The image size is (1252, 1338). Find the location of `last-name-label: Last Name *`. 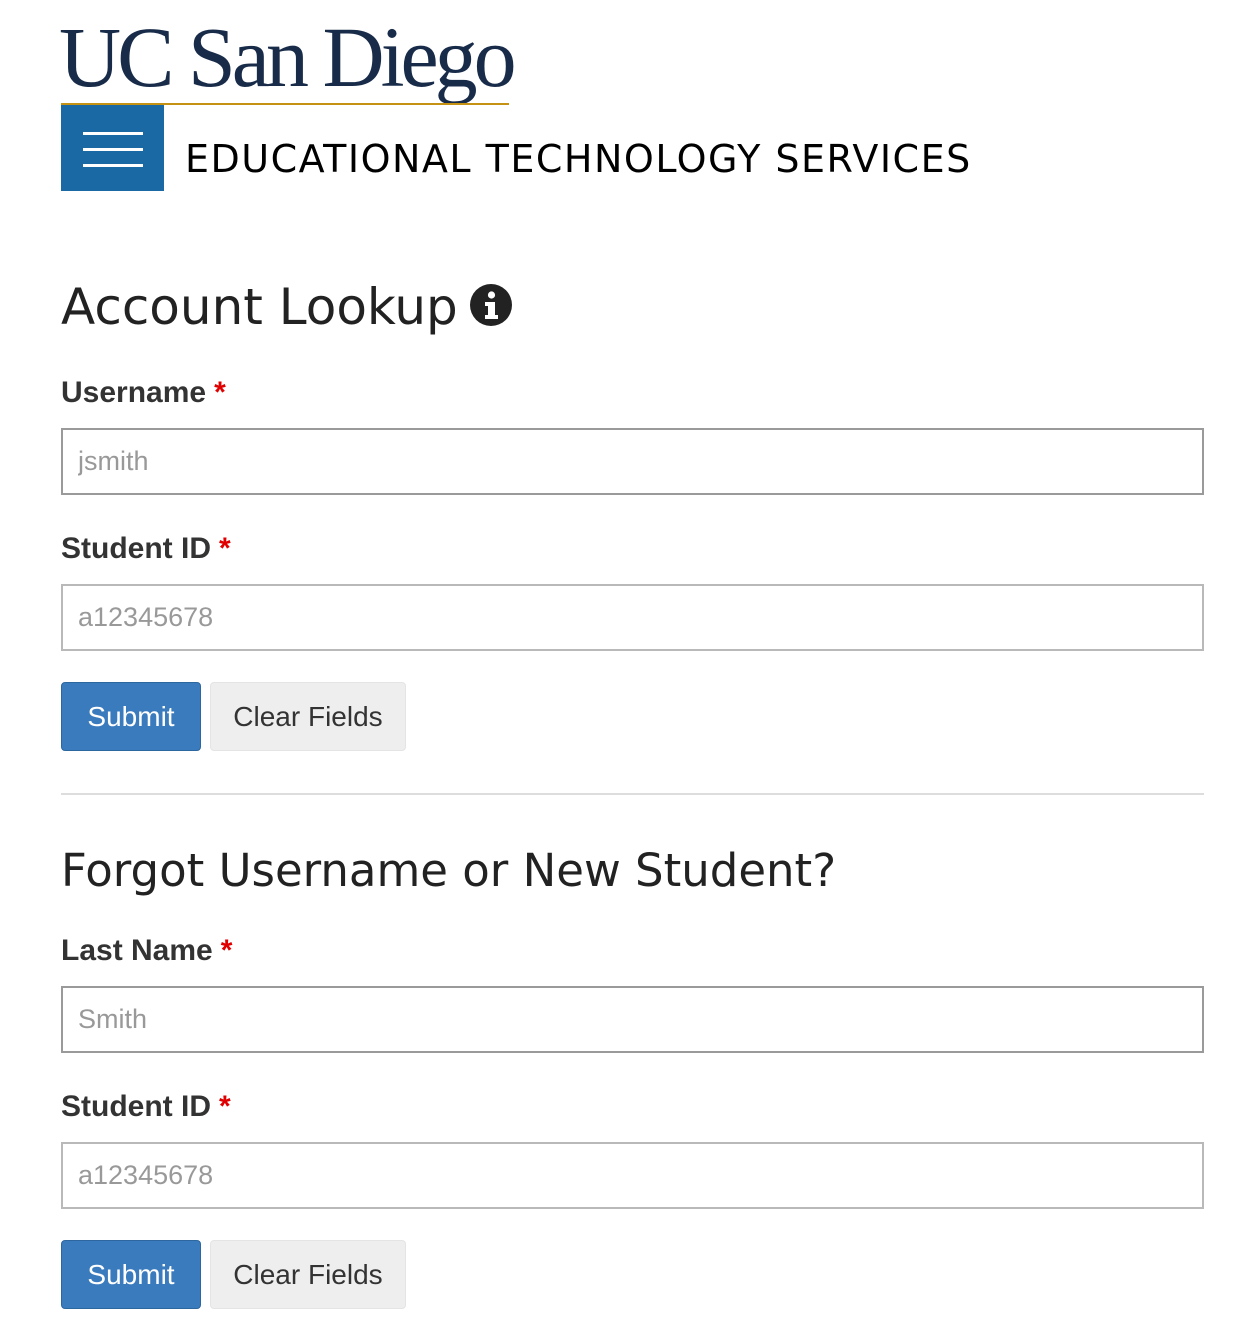

last-name-label: Last Name * is located at coordinates (146, 951).